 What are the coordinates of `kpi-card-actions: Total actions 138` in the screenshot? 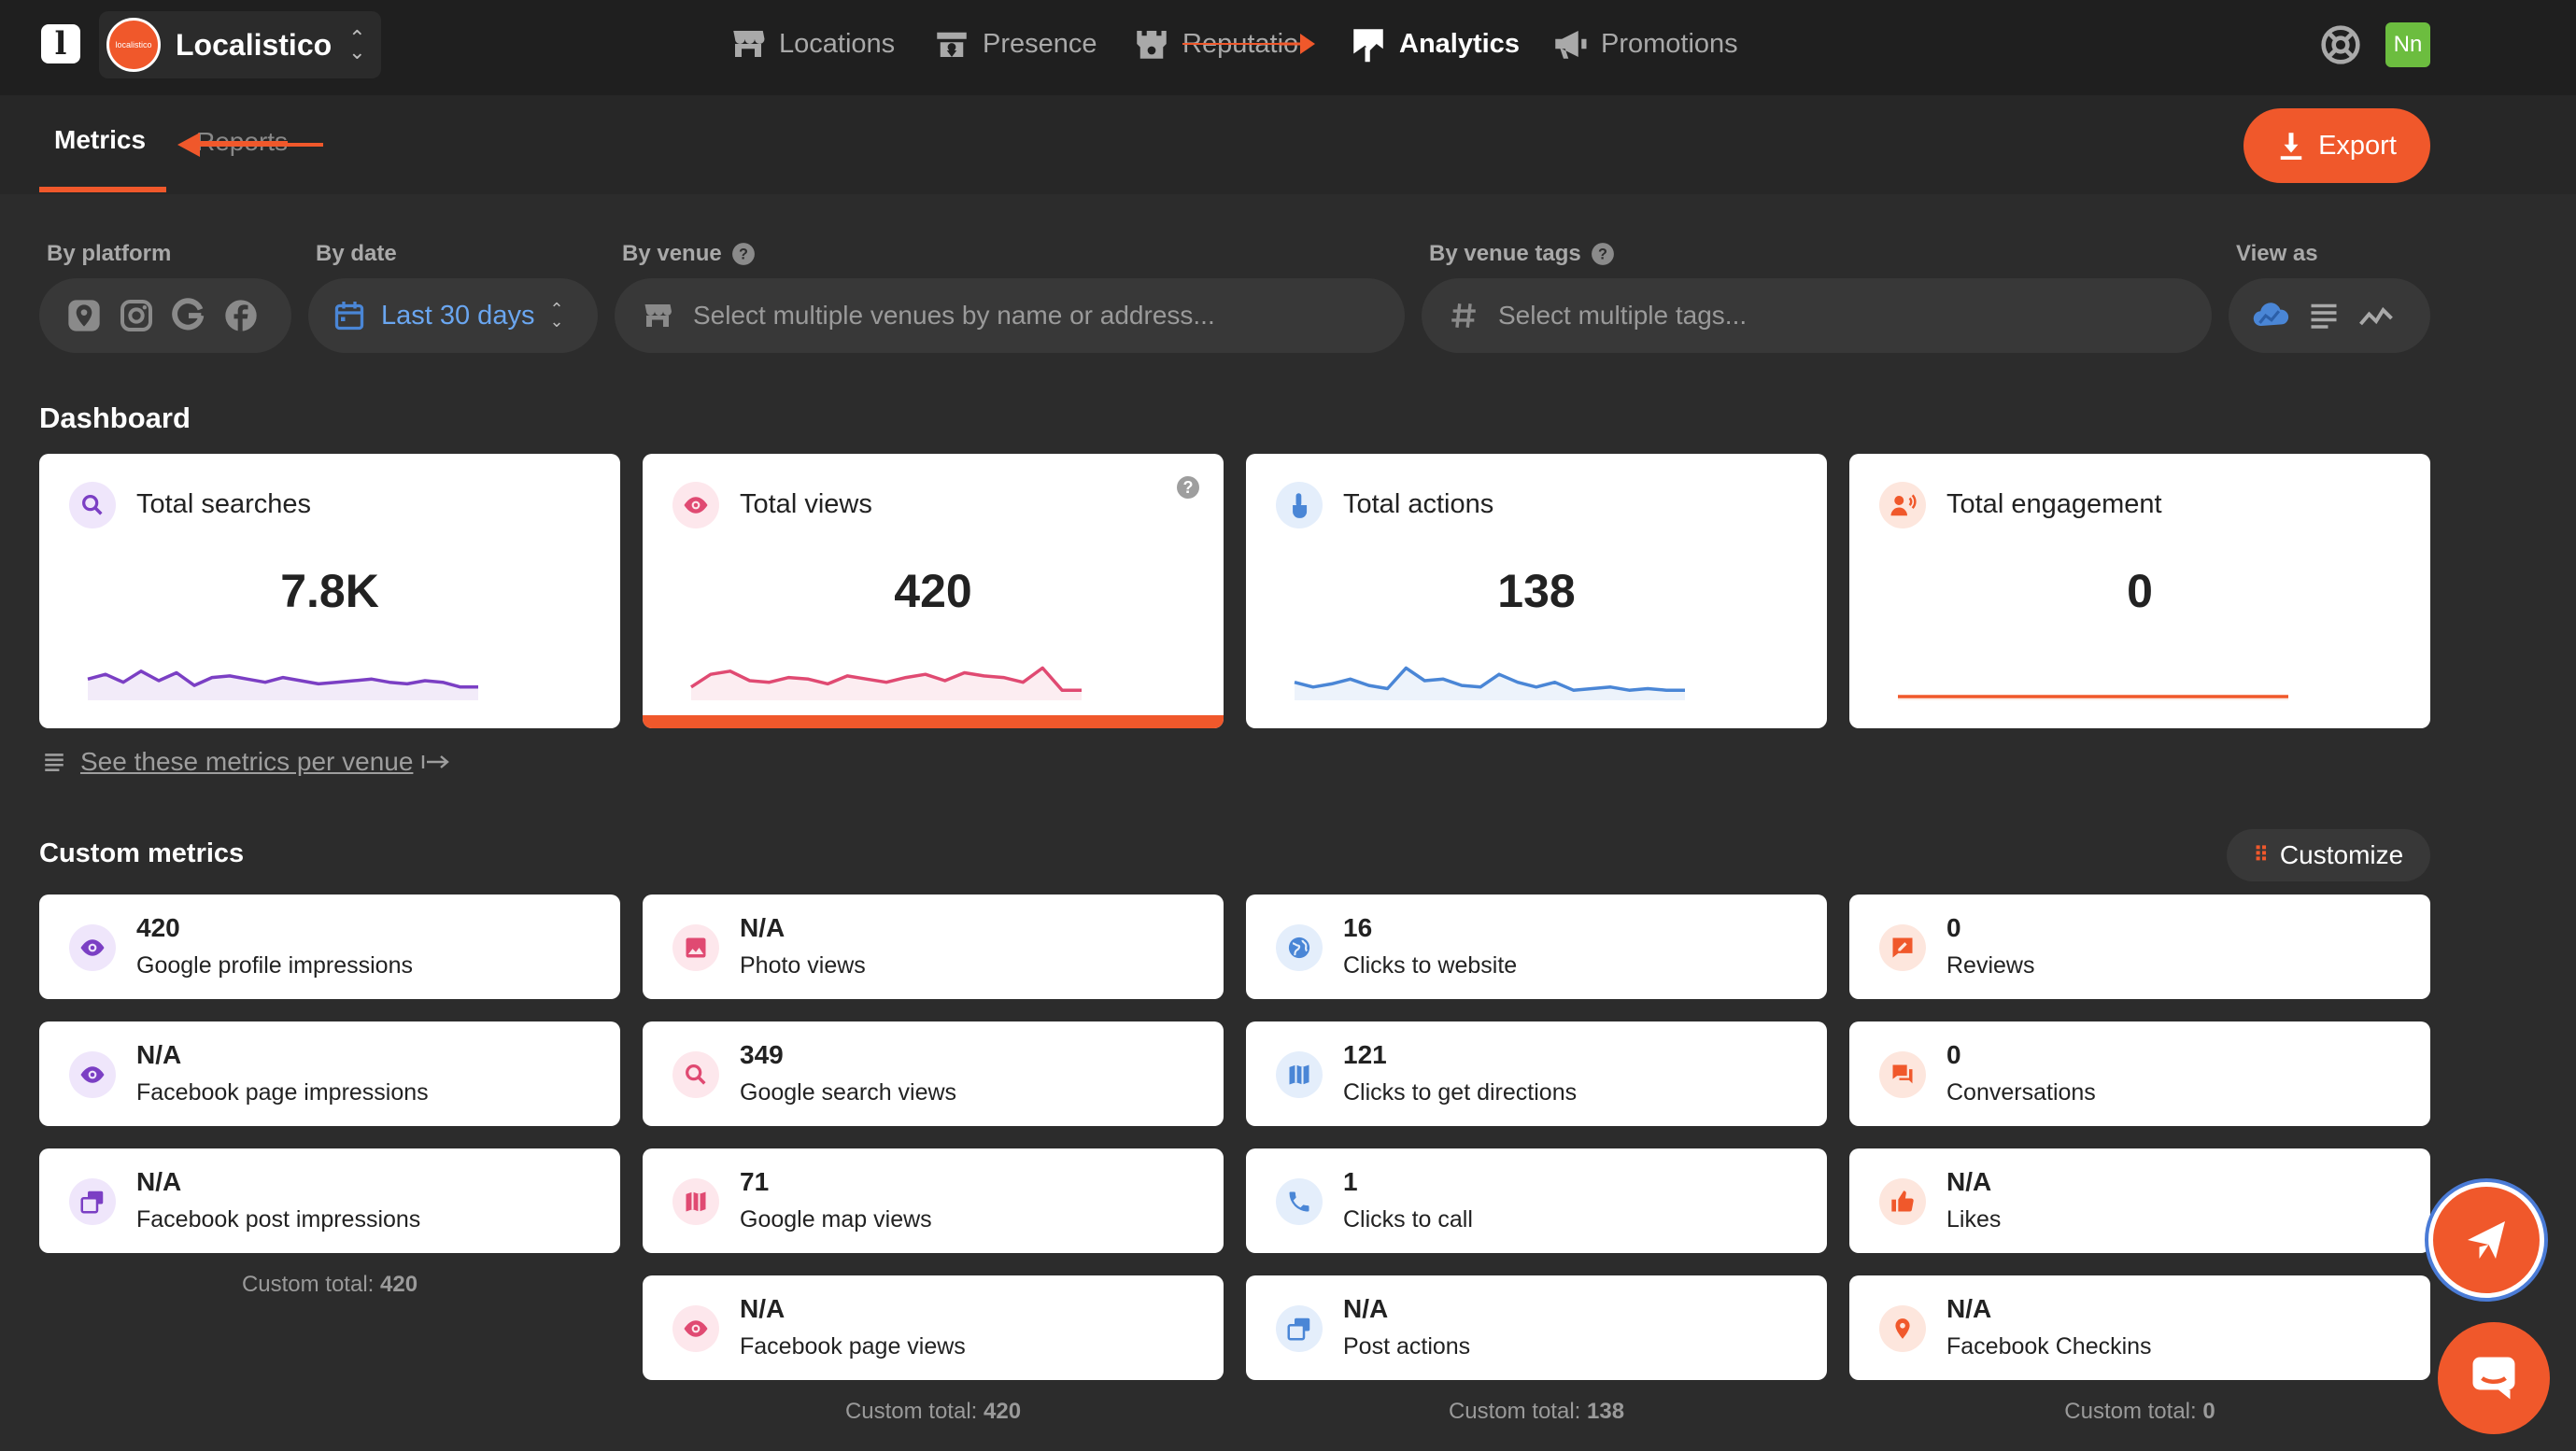 It's located at (1536, 591).